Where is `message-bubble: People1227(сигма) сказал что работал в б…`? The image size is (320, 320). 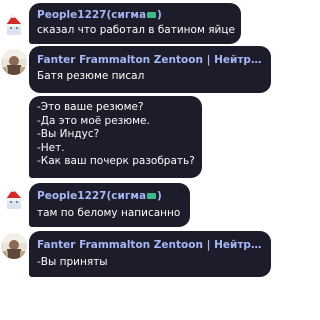 message-bubble: People1227(сигма) сказал что работал в б… is located at coordinates (135, 23).